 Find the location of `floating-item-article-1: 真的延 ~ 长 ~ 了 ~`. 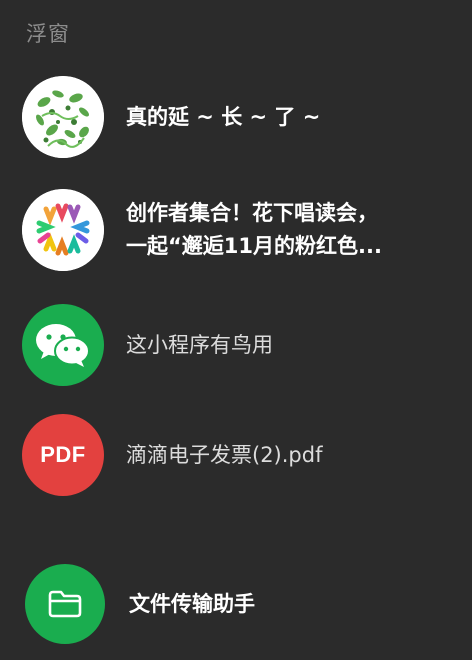

floating-item-article-1: 真的延 ~ 长 ~ 了 ~ is located at coordinates (237, 117).